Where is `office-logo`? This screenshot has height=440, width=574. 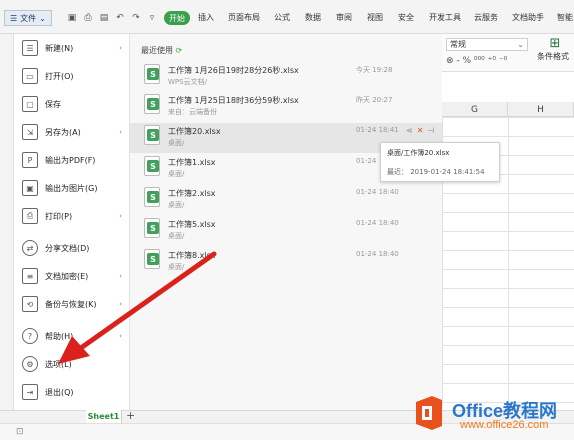
office-logo is located at coordinates (429, 413).